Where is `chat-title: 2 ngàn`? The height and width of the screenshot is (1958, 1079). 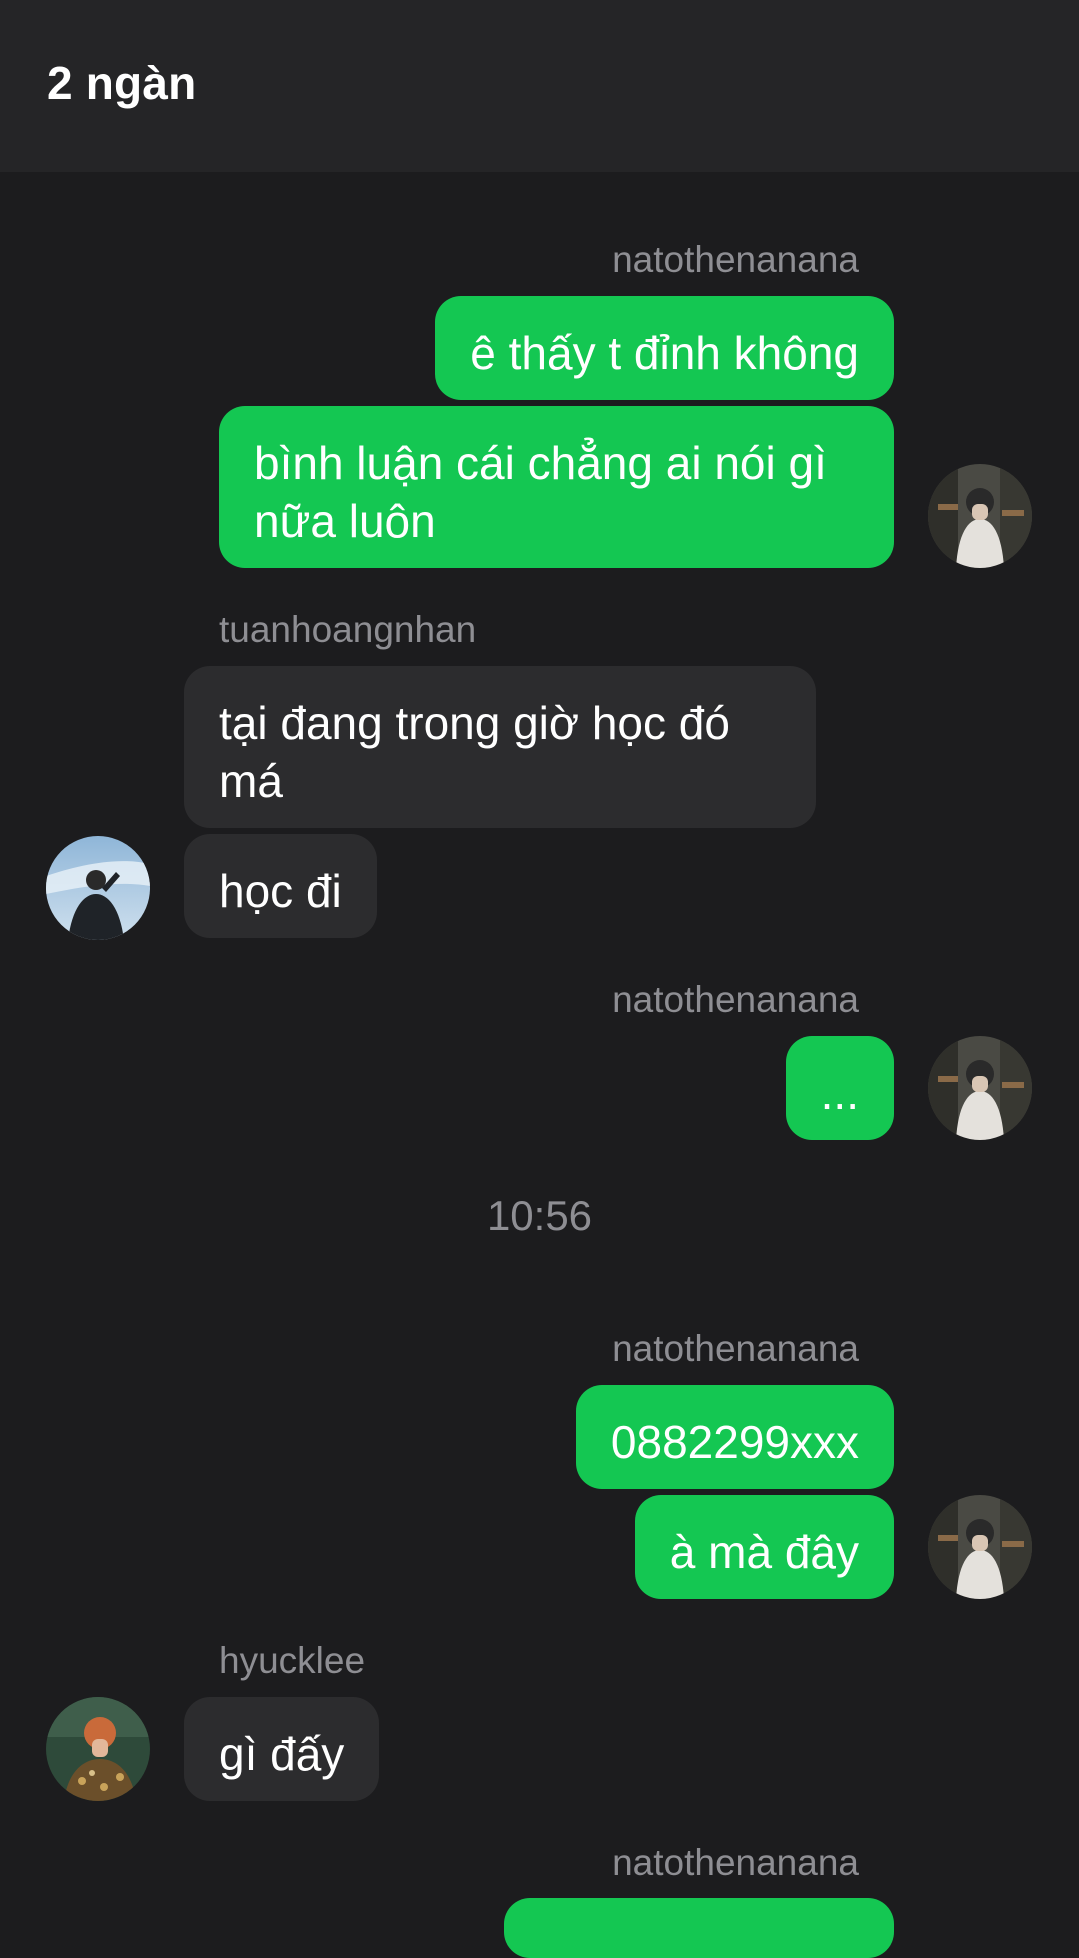
chat-title: 2 ngàn is located at coordinates (121, 83).